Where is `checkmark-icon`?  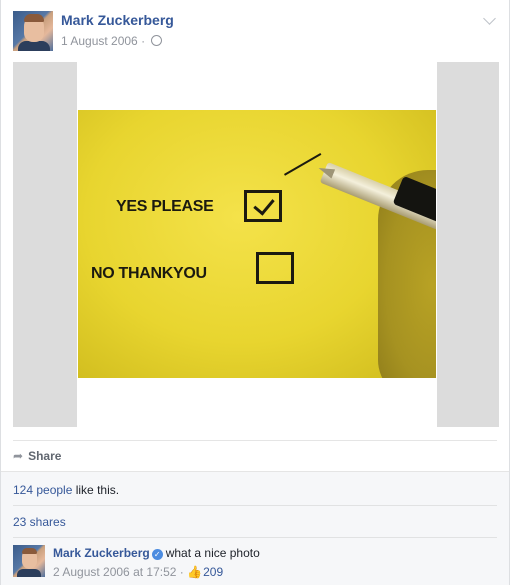 checkmark-icon is located at coordinates (264, 204).